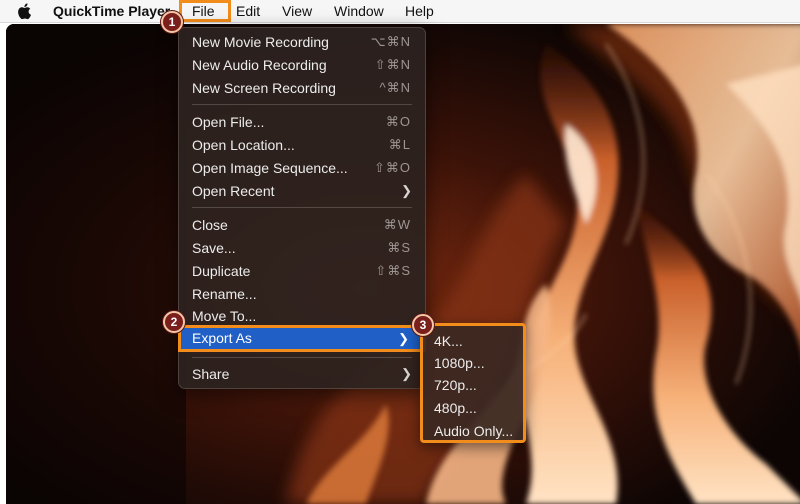 The height and width of the screenshot is (504, 800). What do you see at coordinates (172, 22) in the screenshot?
I see `step-badge-1: 1` at bounding box center [172, 22].